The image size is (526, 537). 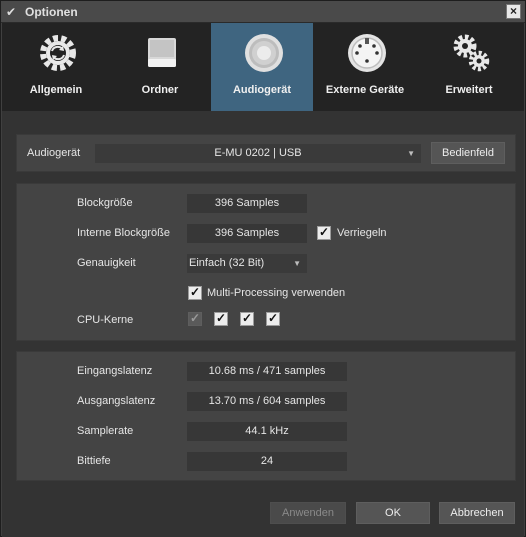 I want to click on cpu-core-checkbox-4: ✓, so click(x=273, y=318).